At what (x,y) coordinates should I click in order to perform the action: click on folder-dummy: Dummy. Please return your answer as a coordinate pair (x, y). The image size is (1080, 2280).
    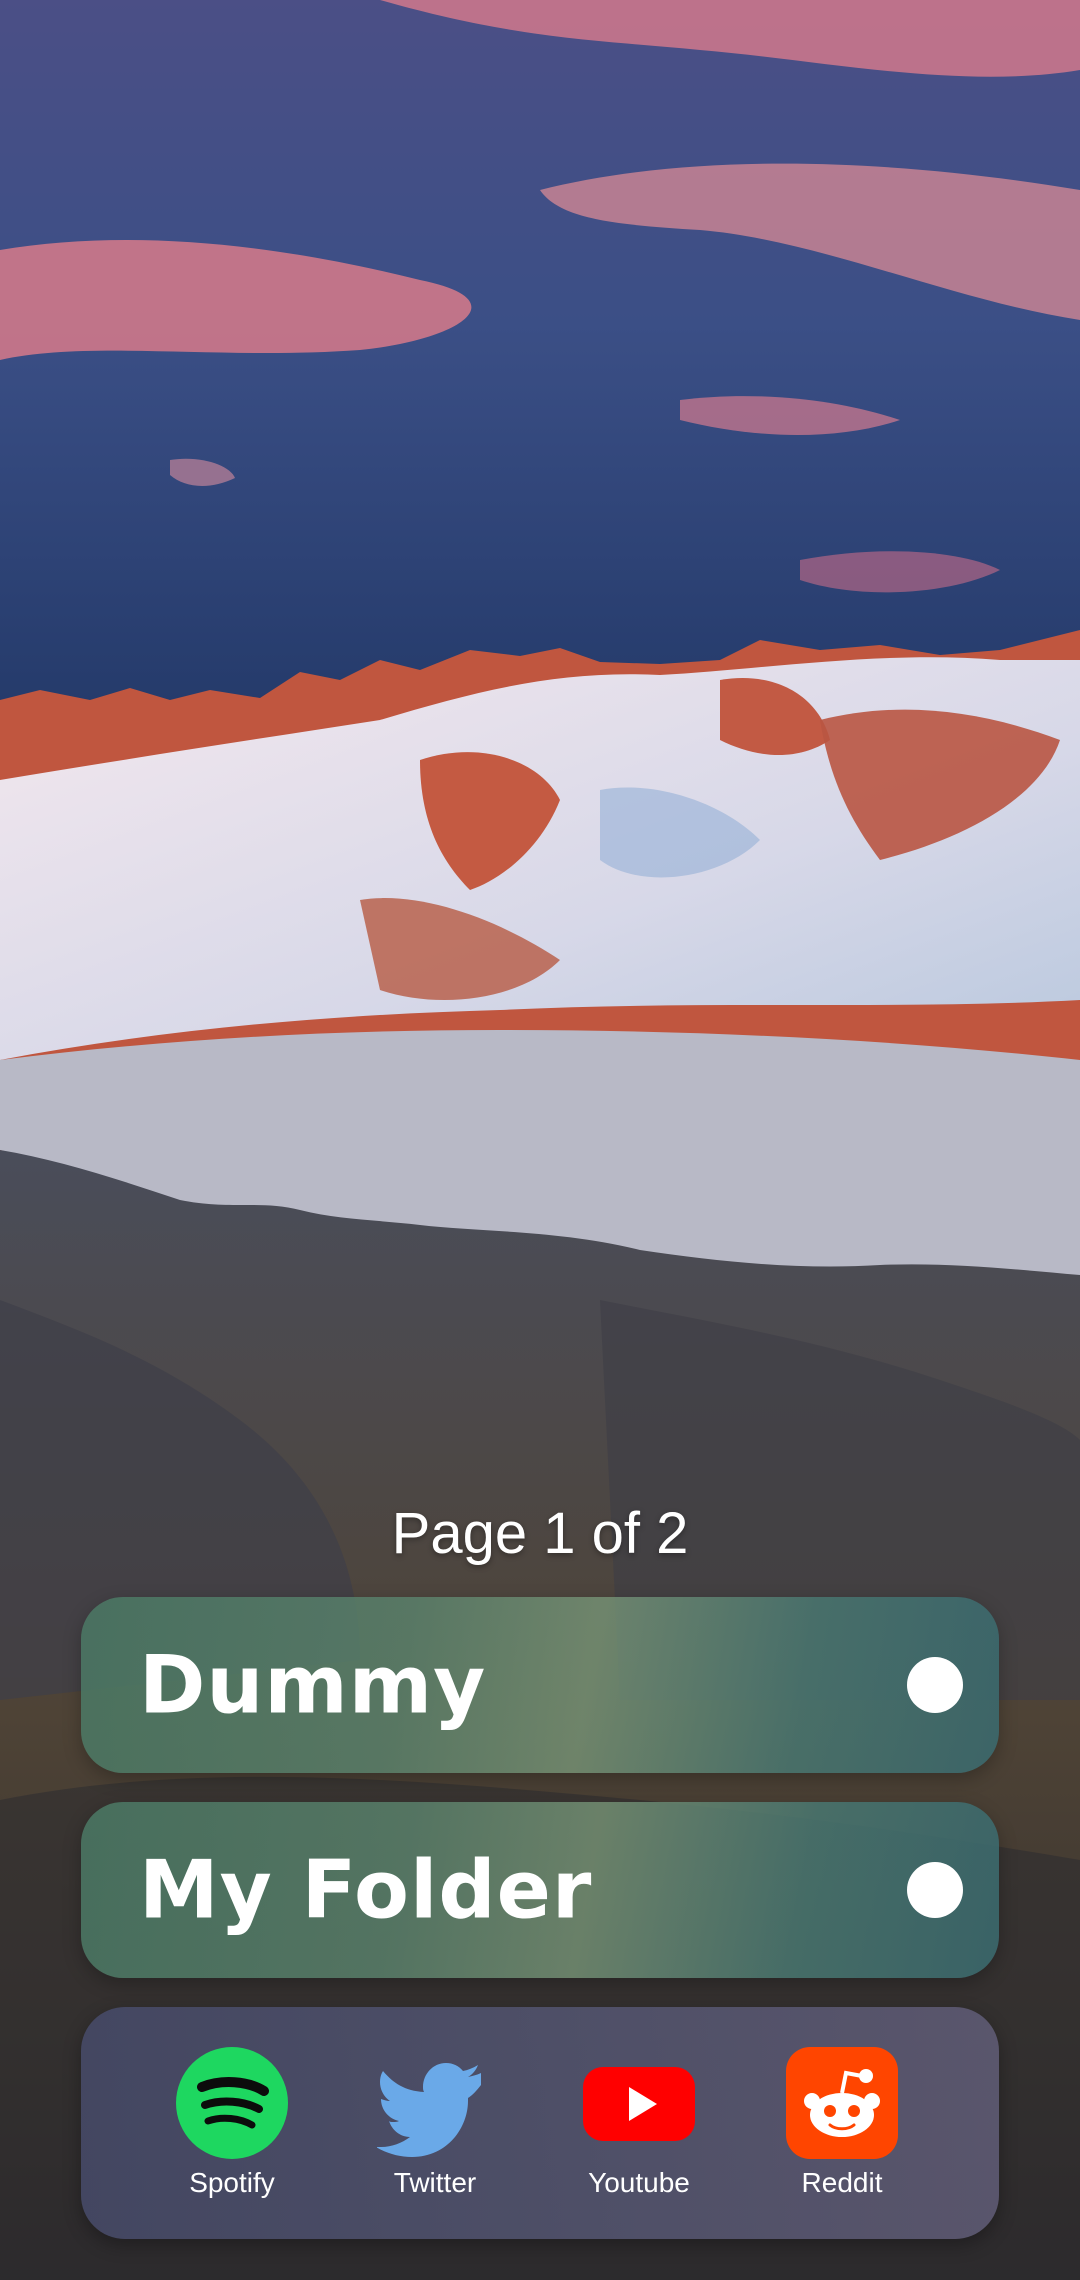
    Looking at the image, I should click on (540, 1685).